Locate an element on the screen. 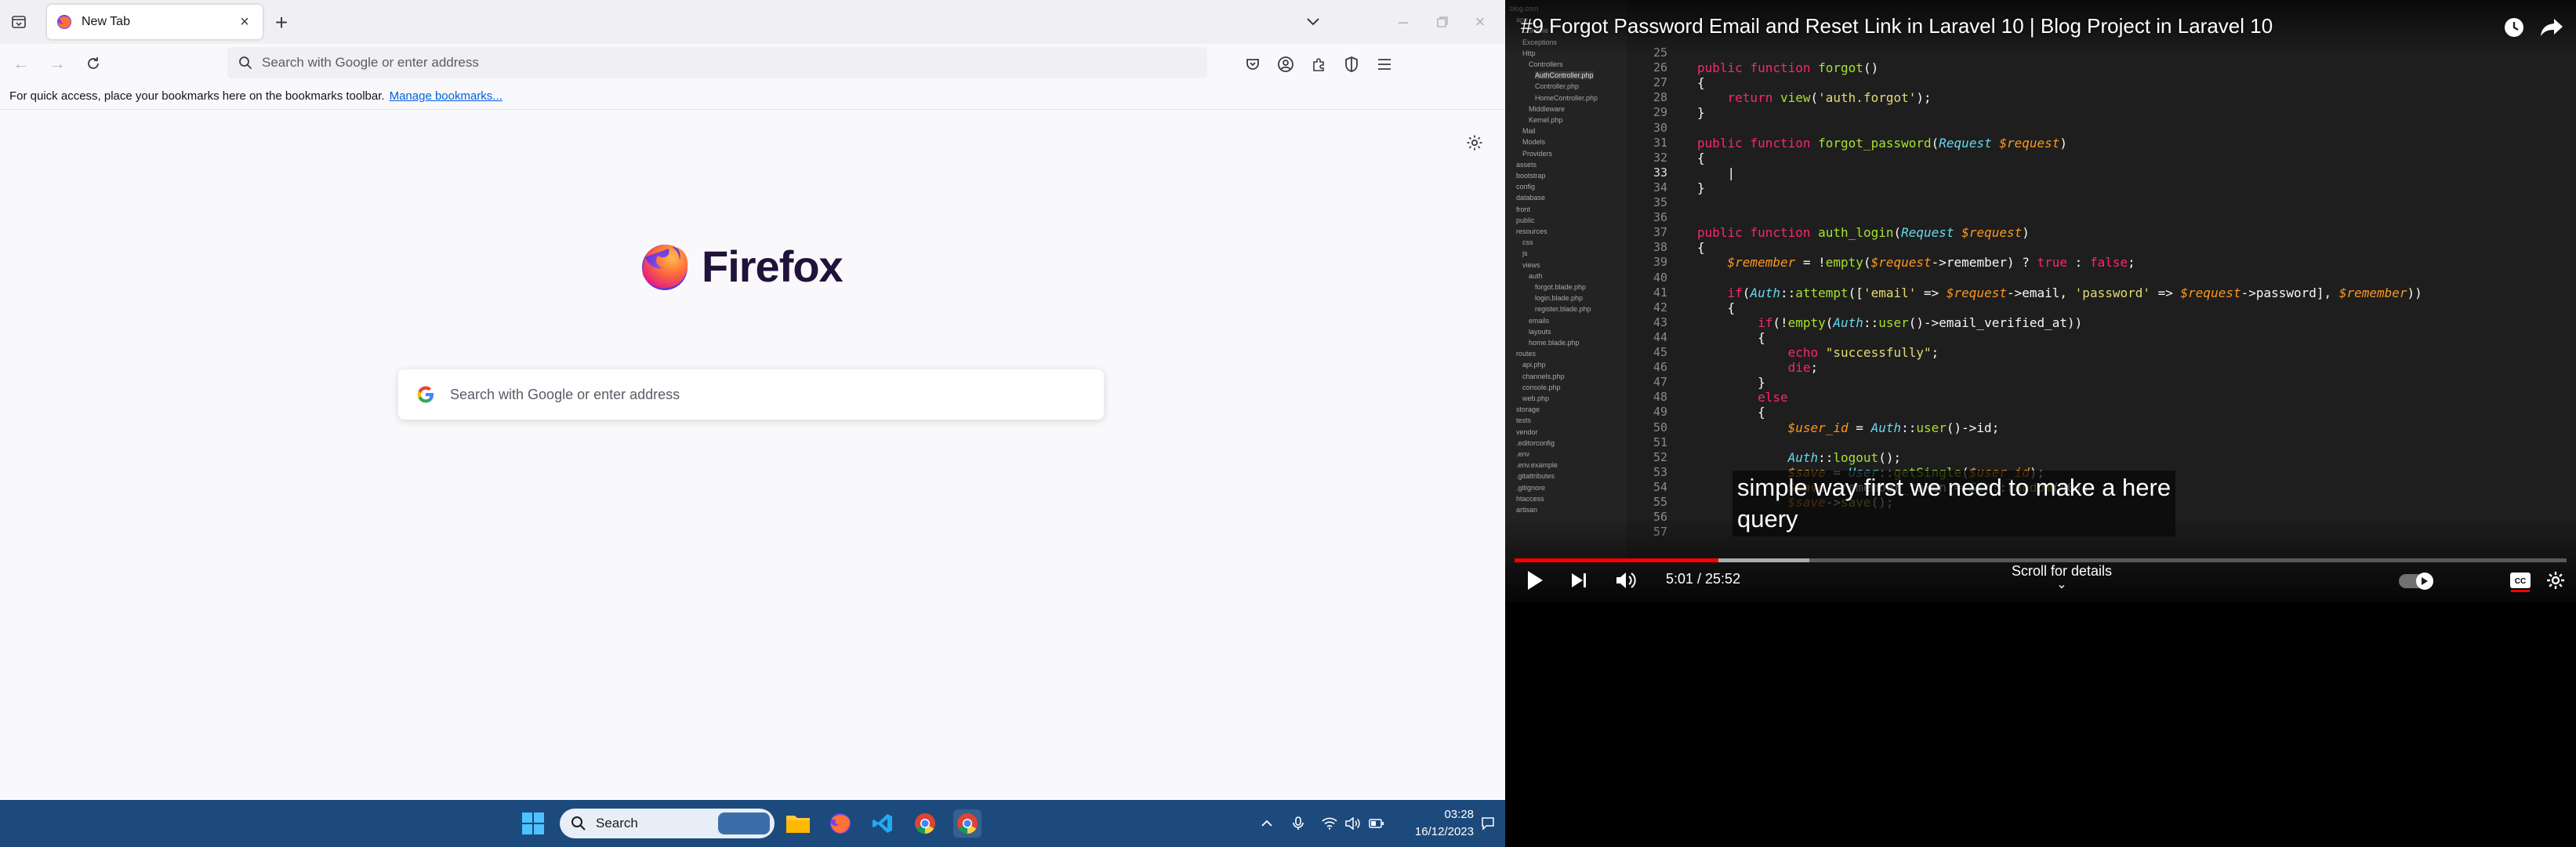  autoplay-toggle is located at coordinates (2416, 581).